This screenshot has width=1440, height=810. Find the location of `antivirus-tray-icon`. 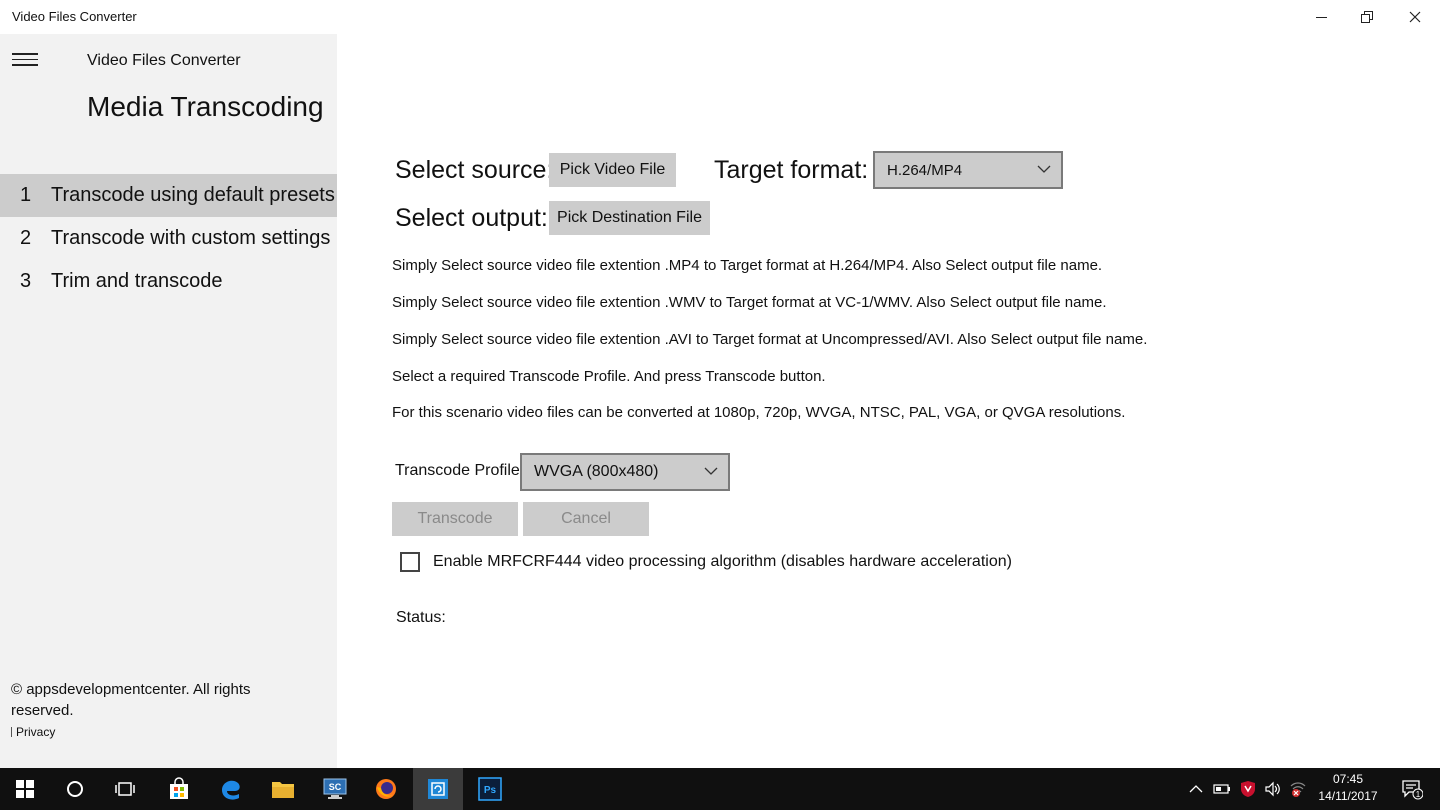

antivirus-tray-icon is located at coordinates (1248, 789).